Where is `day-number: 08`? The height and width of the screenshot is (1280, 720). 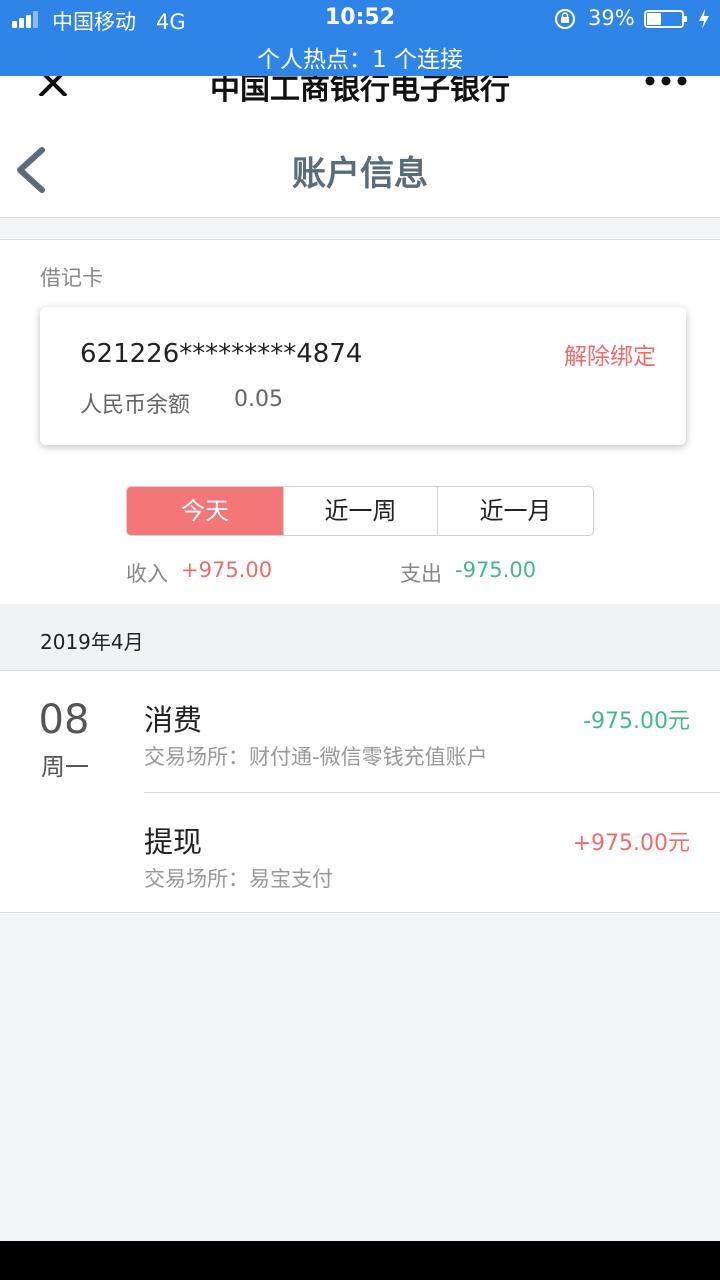
day-number: 08 is located at coordinates (64, 720).